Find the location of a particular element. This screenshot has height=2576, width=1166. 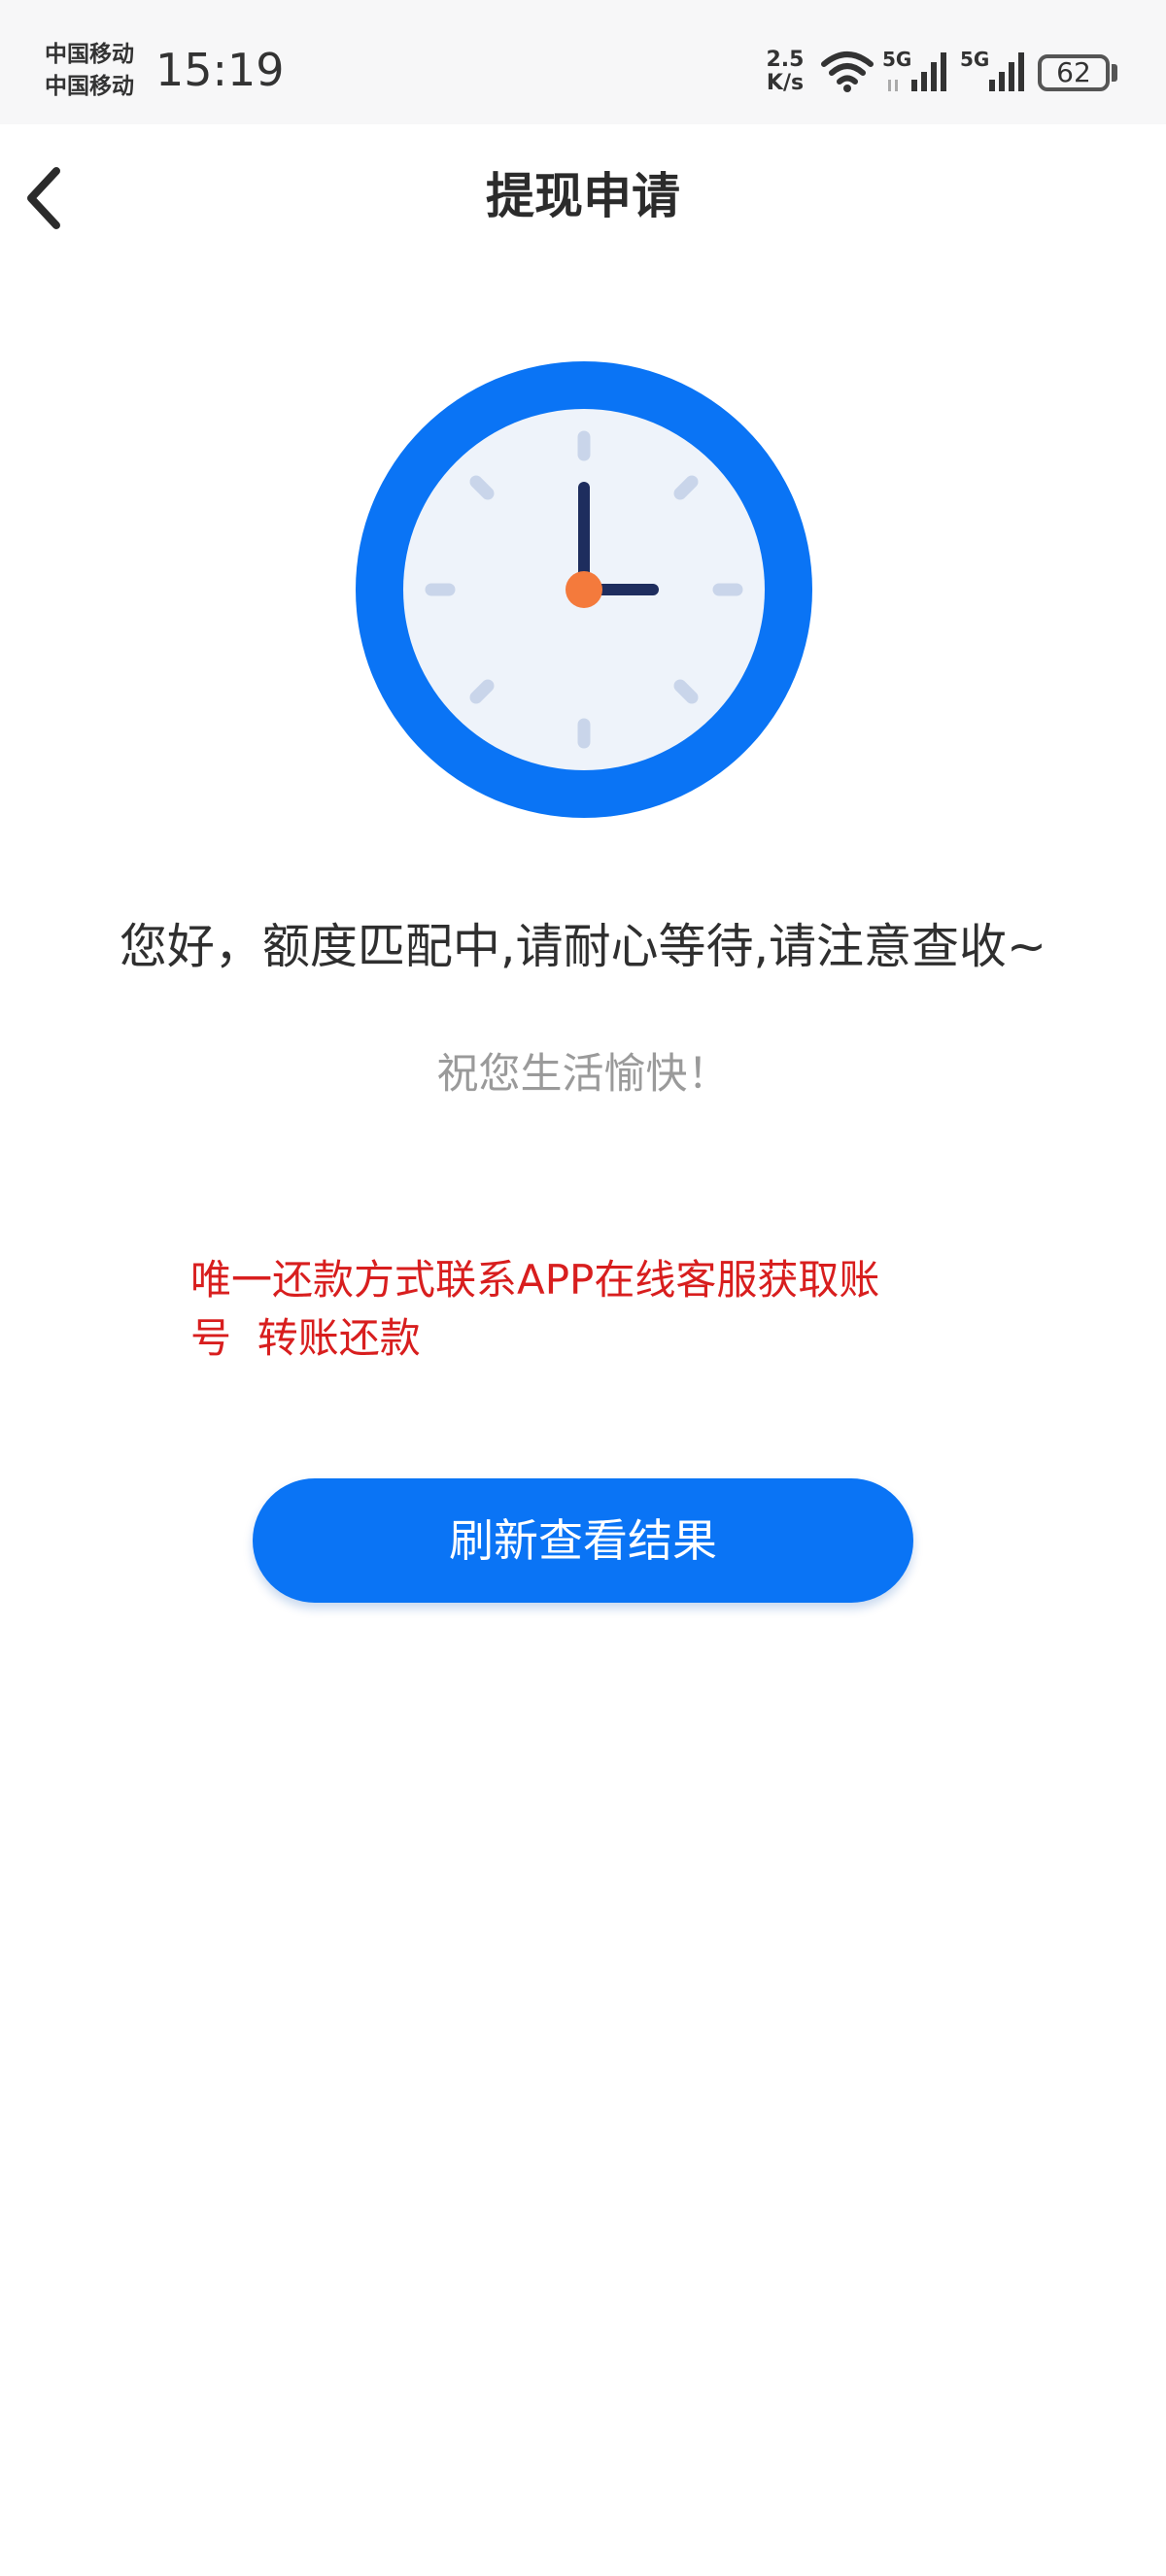

repayment-notice: 唯一还款方式联系APP在线客服获取账 号 转账还款 is located at coordinates (579, 1309).